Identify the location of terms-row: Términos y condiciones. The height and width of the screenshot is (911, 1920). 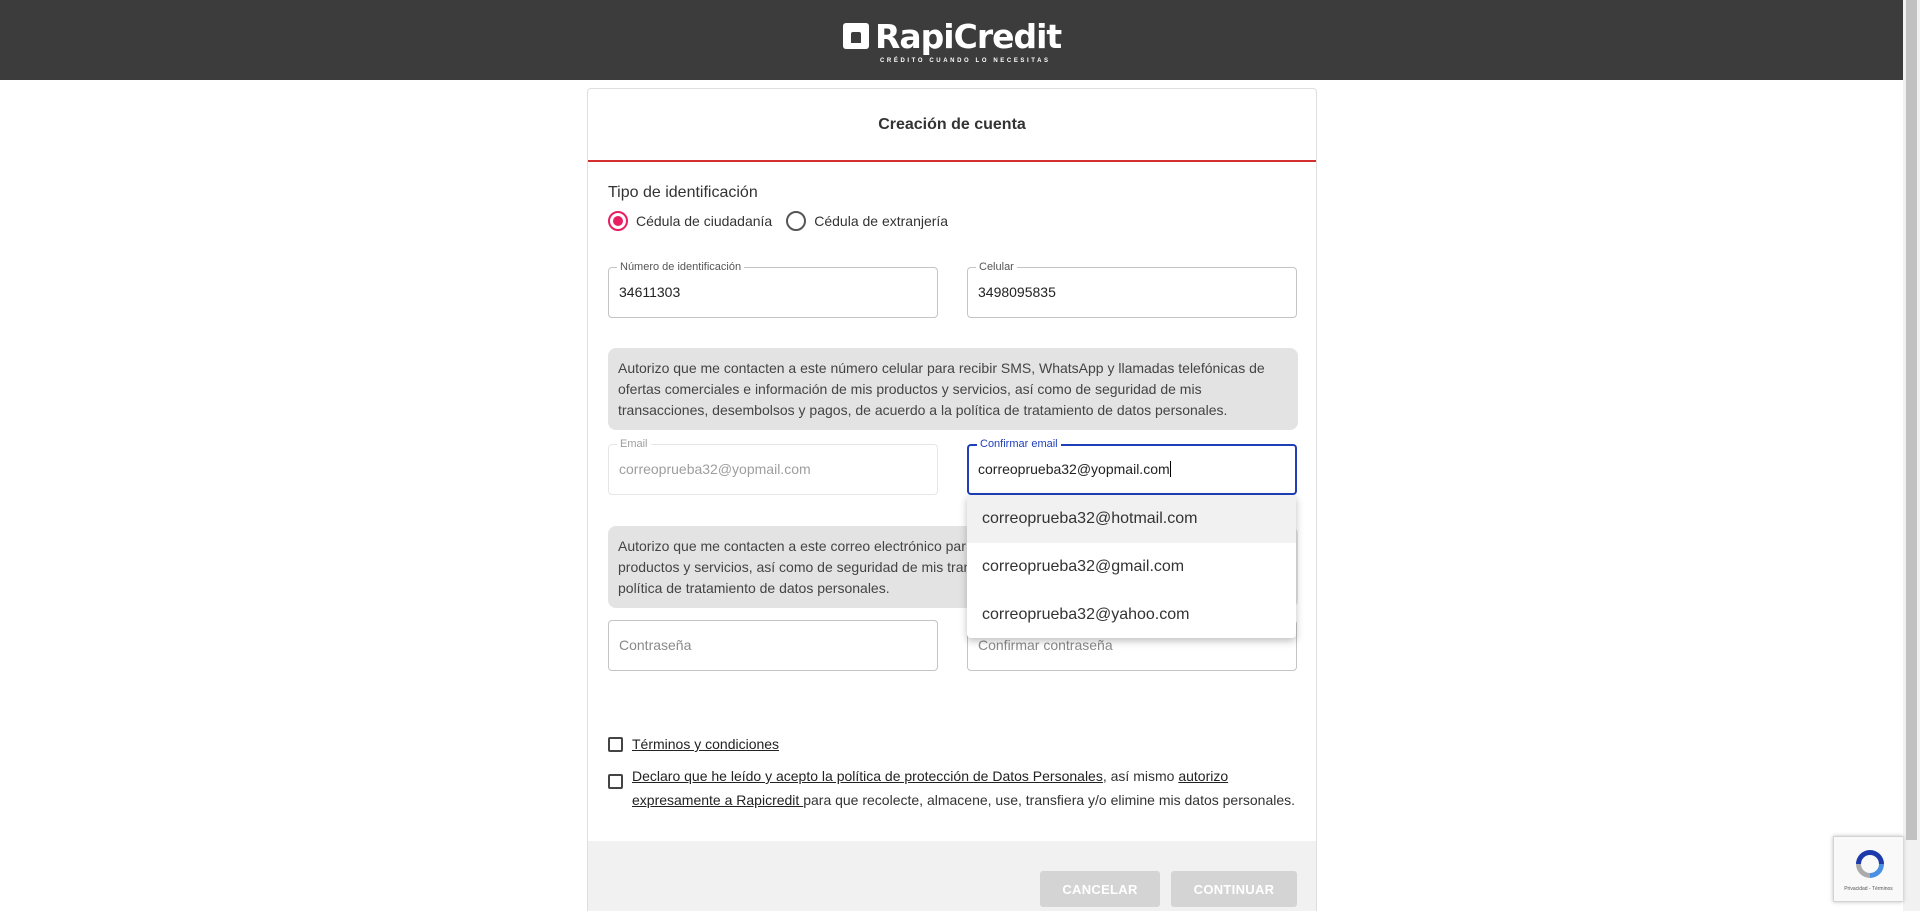
(693, 744).